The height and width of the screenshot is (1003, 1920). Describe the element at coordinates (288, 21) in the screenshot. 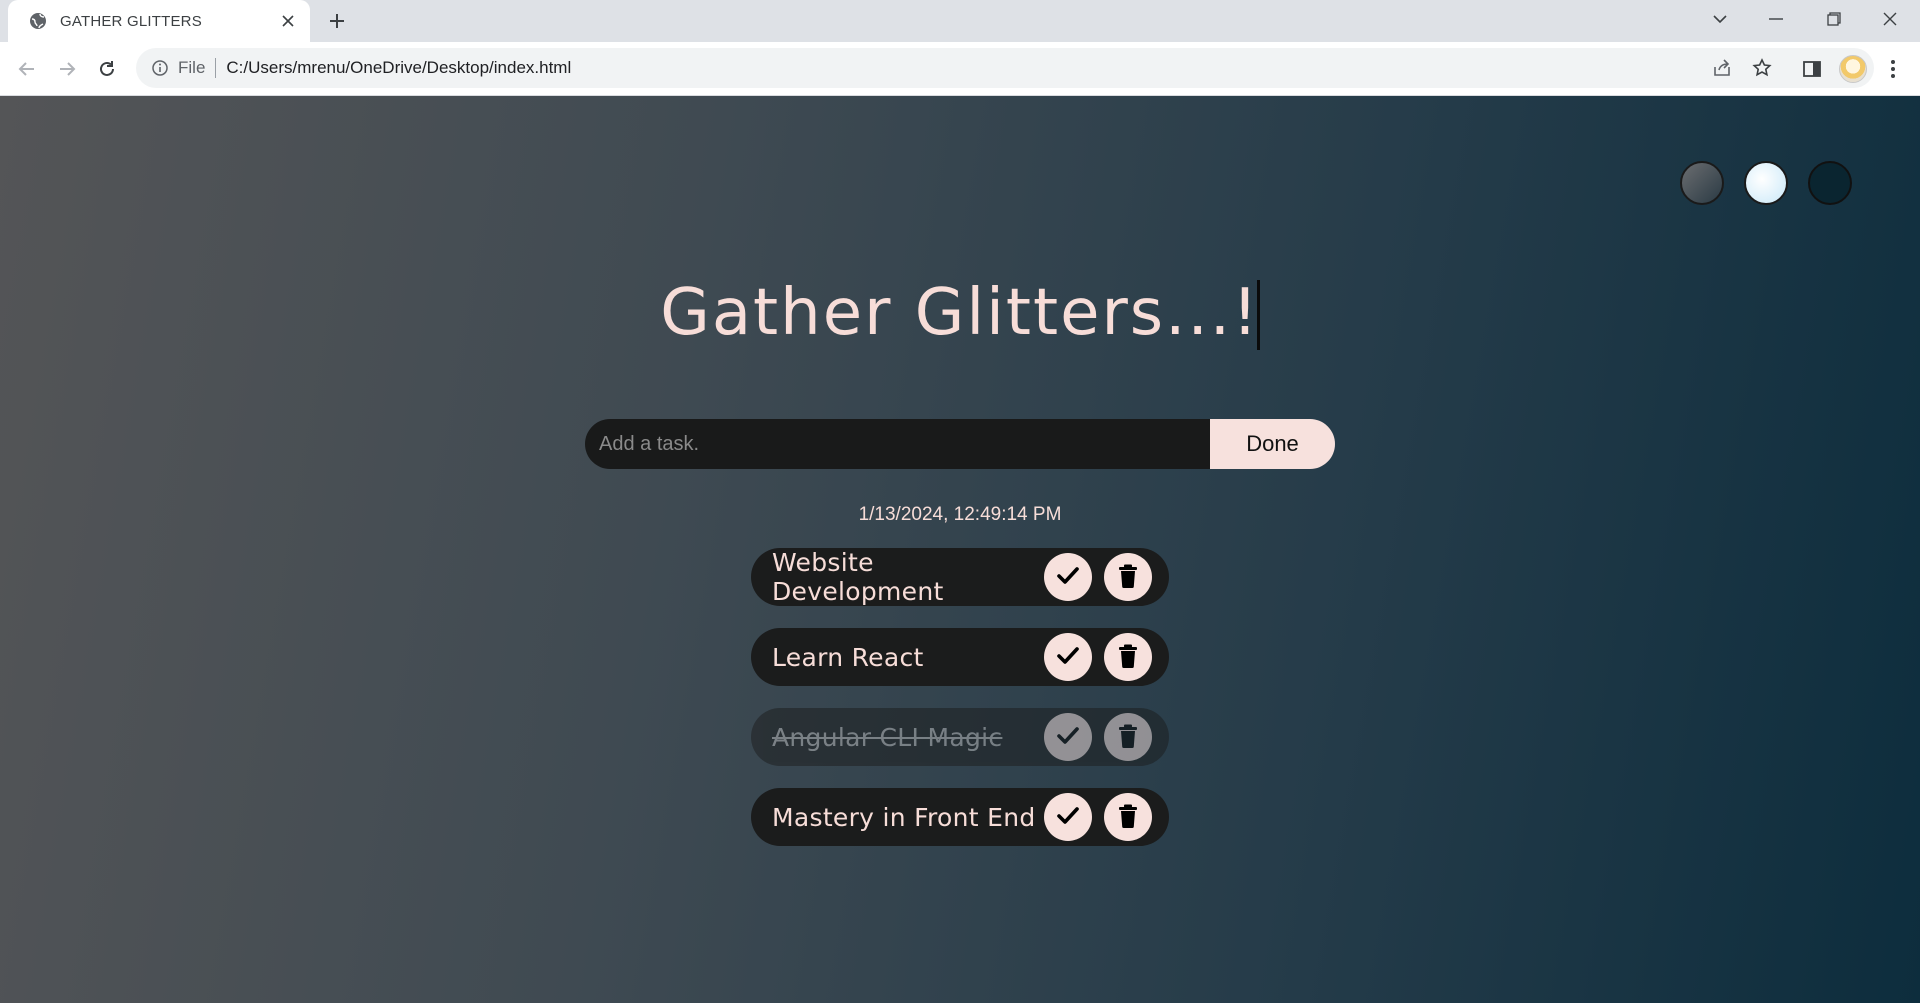

I see `close-tab-icon` at that location.